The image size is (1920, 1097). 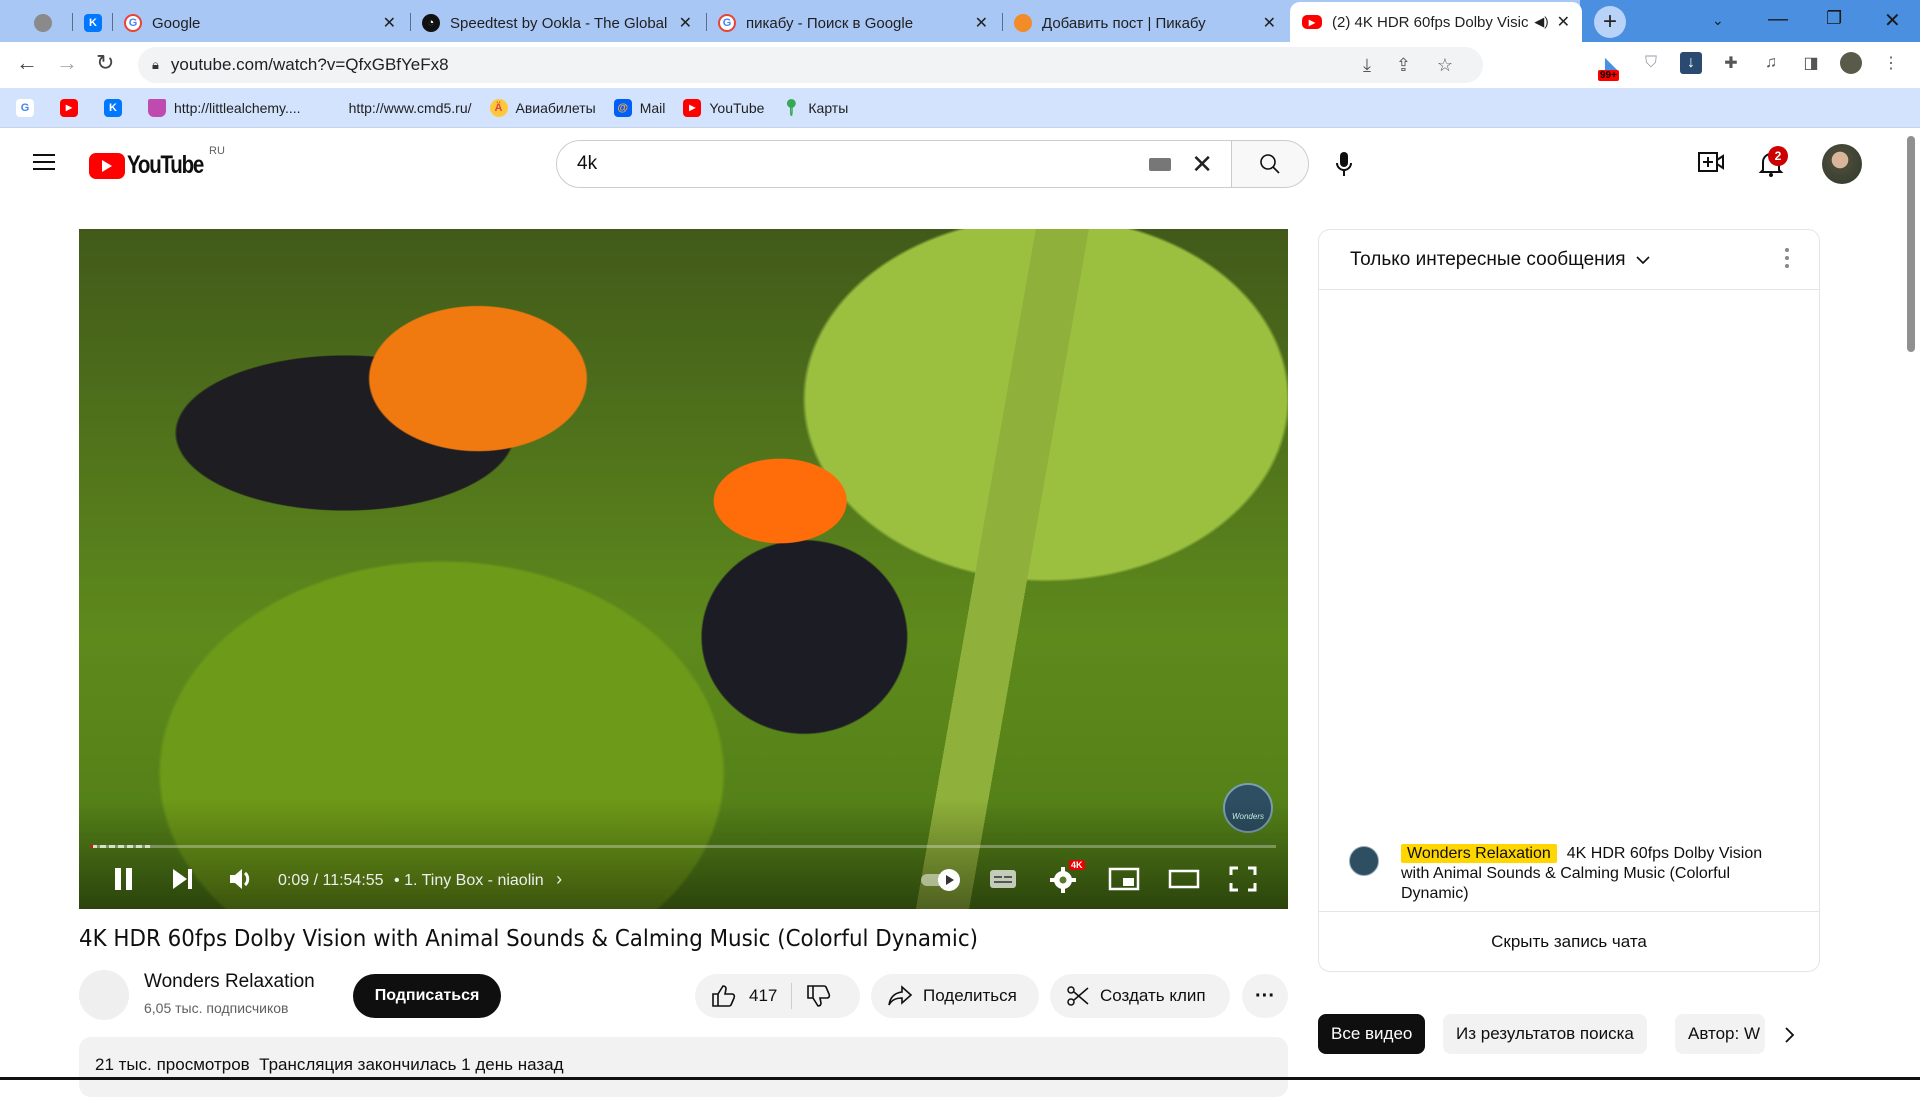 I want to click on bookmark-vk: K, so click(x=117, y=107).